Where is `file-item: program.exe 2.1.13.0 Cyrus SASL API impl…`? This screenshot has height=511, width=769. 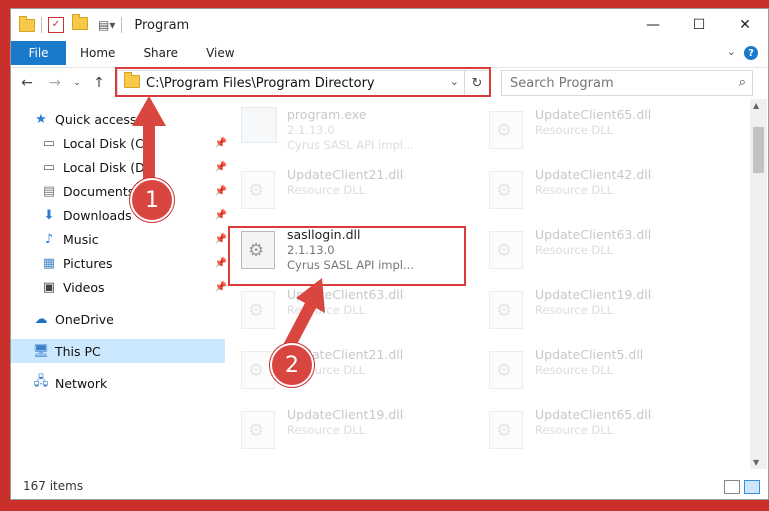
file-item: program.exe 2.1.13.0 Cyrus SASL API impl… is located at coordinates (346, 130).